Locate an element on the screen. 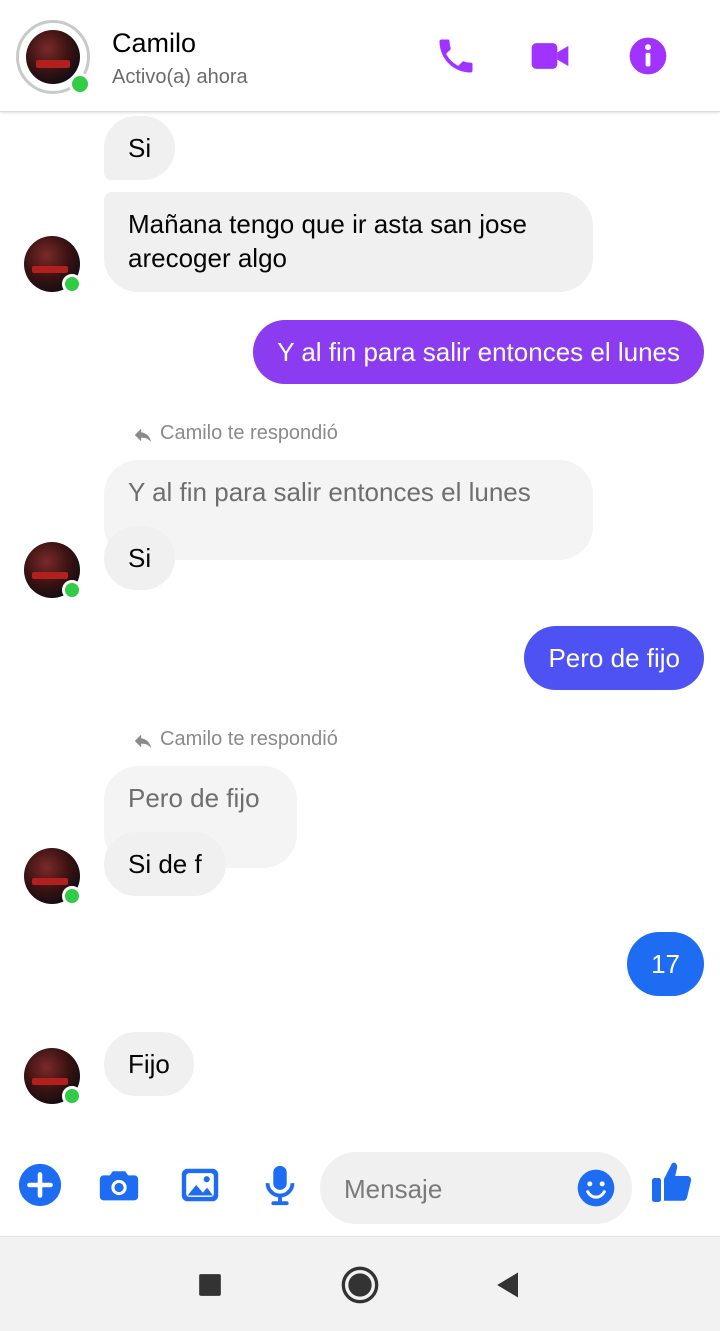  message-outgoing: 17 is located at coordinates (665, 964).